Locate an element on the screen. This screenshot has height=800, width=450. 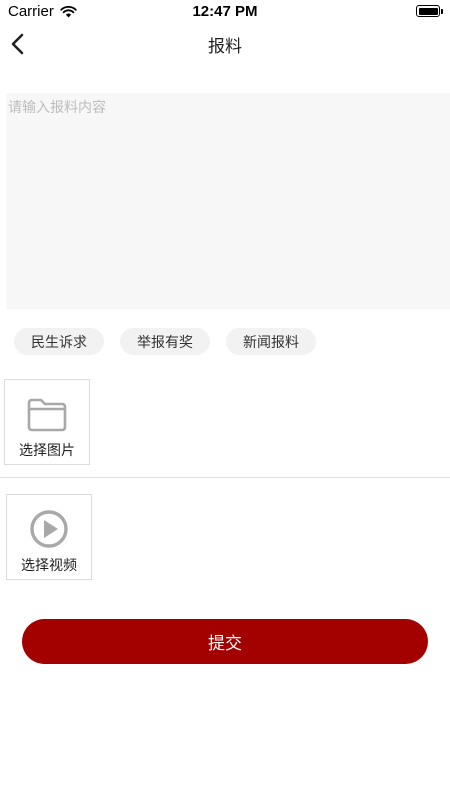
tag-livelihood: 民生诉求 is located at coordinates (59, 341).